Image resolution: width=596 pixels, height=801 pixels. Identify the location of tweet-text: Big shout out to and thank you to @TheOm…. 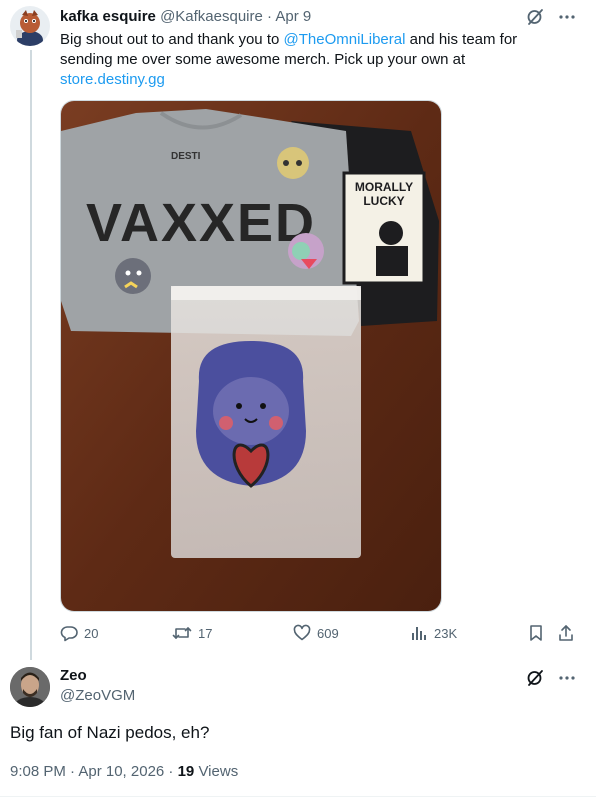
(310, 60).